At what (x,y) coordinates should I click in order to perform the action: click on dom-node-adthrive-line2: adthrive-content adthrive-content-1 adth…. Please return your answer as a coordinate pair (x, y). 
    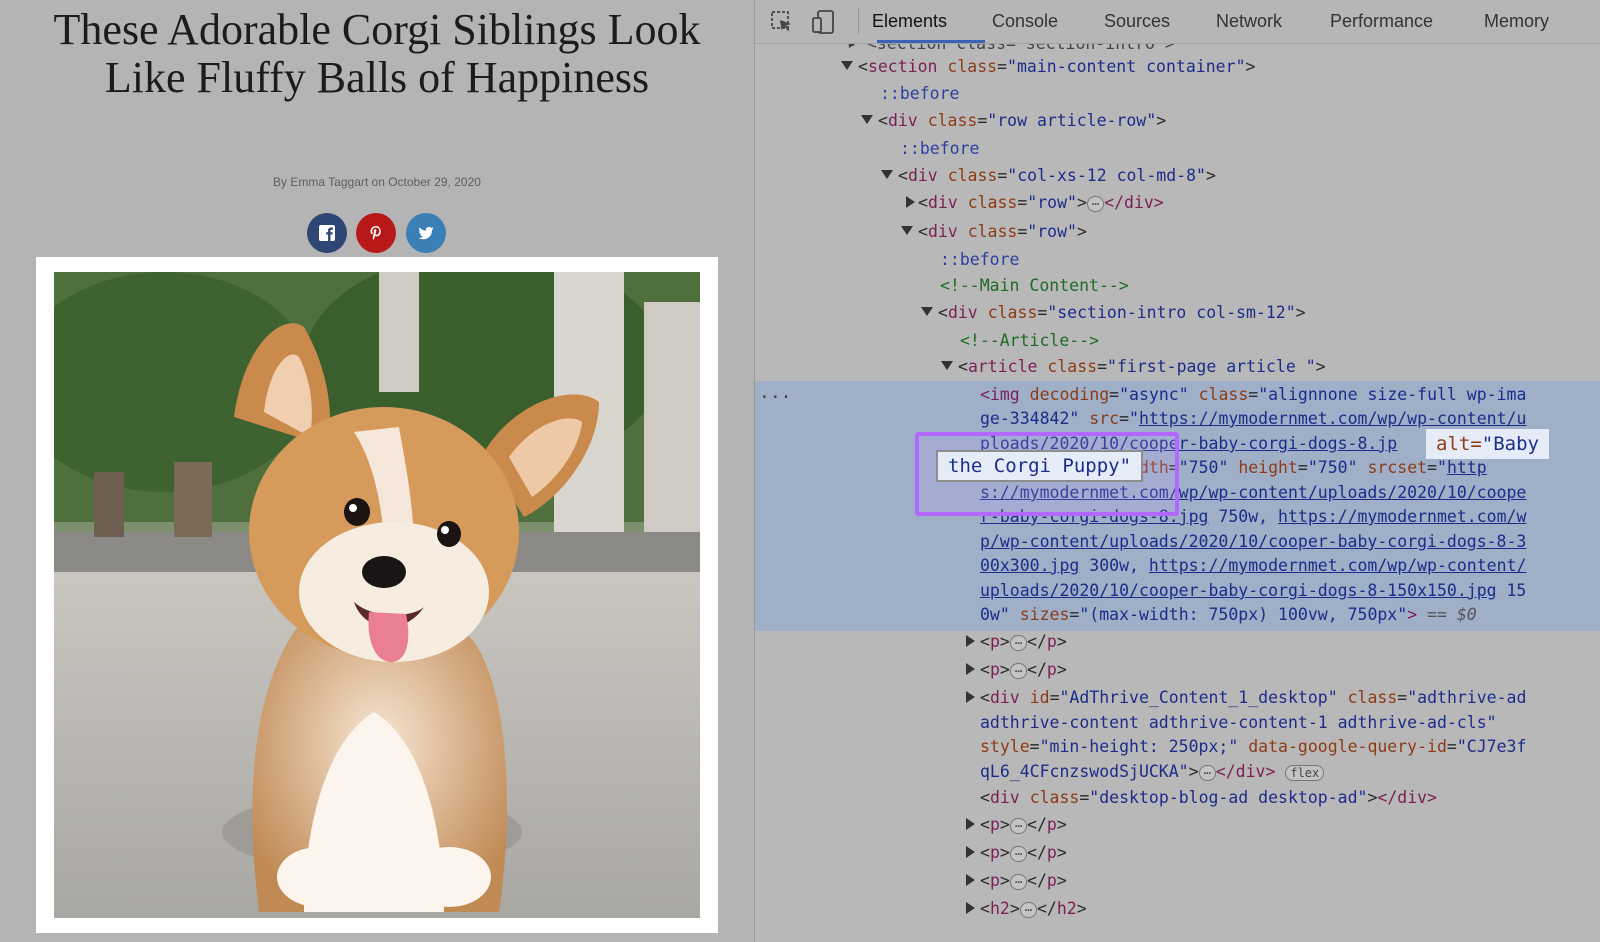
    Looking at the image, I should click on (1238, 722).